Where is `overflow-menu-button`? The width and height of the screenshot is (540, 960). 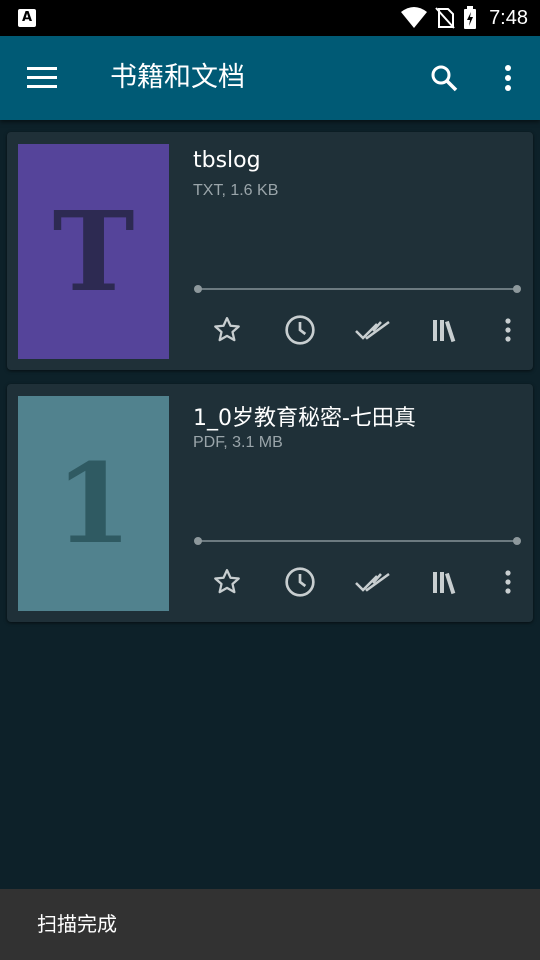
overflow-menu-button is located at coordinates (508, 78).